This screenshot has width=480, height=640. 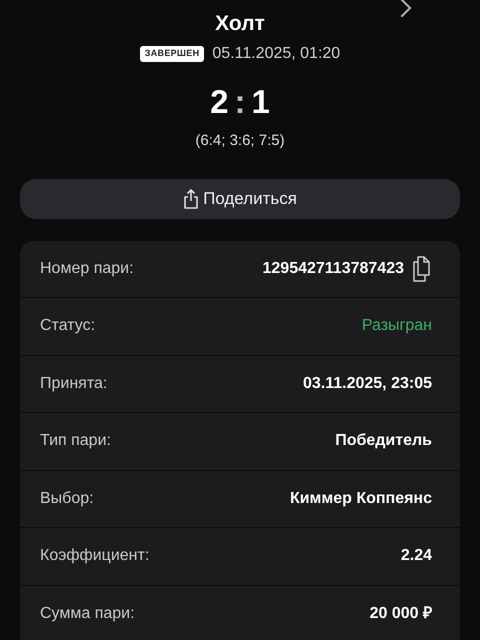 What do you see at coordinates (240, 198) in the screenshot?
I see `share-button: Поделиться` at bounding box center [240, 198].